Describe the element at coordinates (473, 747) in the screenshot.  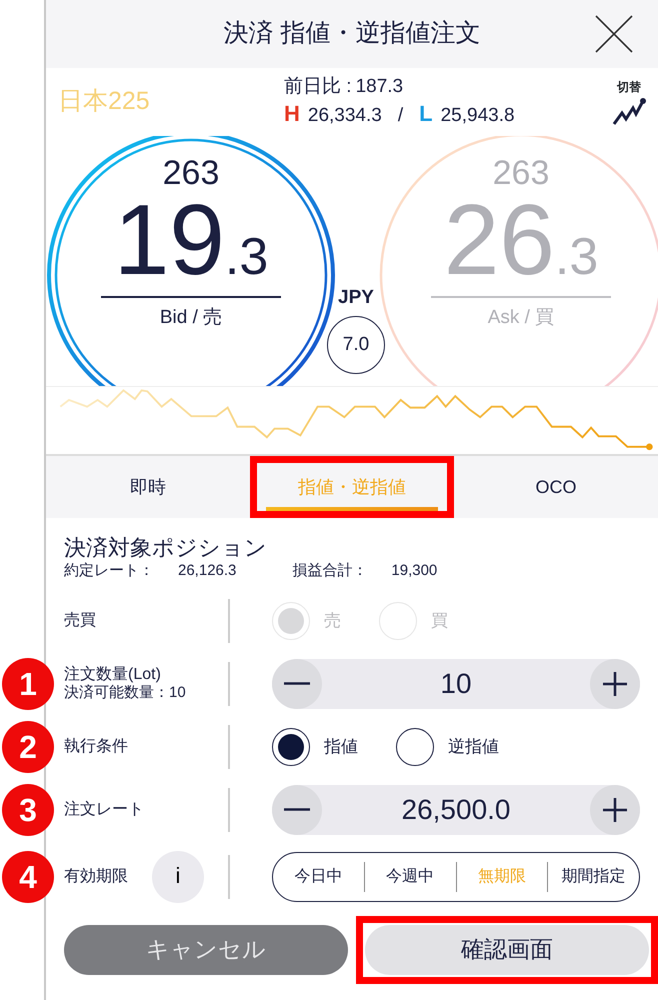
I see `radio-label: 逆指値` at that location.